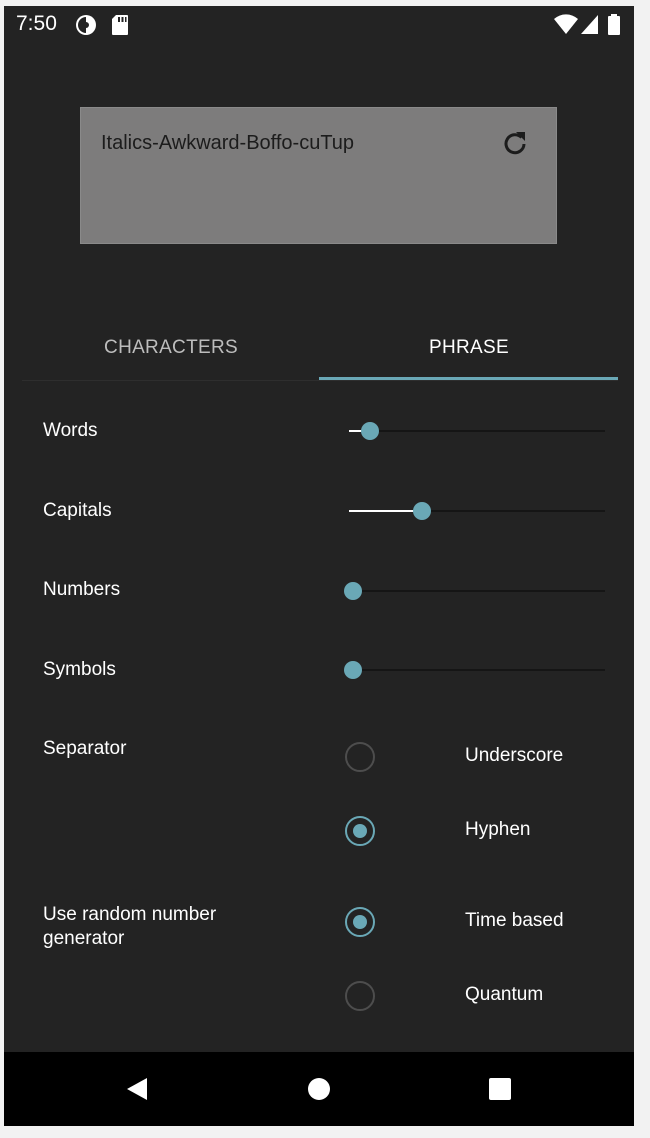  I want to click on signal-icon, so click(590, 27).